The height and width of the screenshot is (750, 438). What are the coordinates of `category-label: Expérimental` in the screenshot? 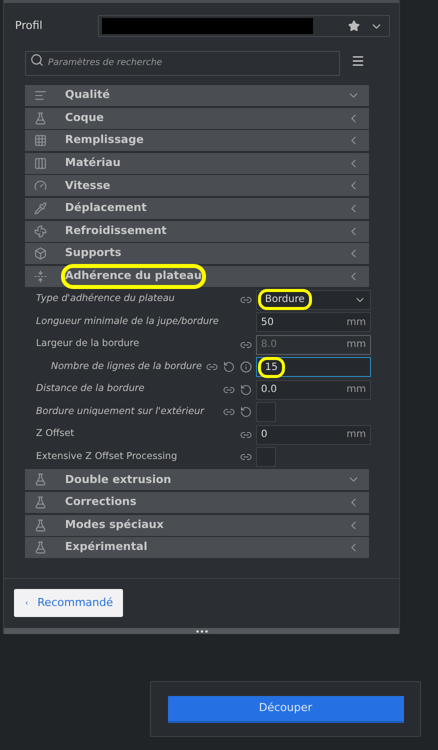 It's located at (106, 547).